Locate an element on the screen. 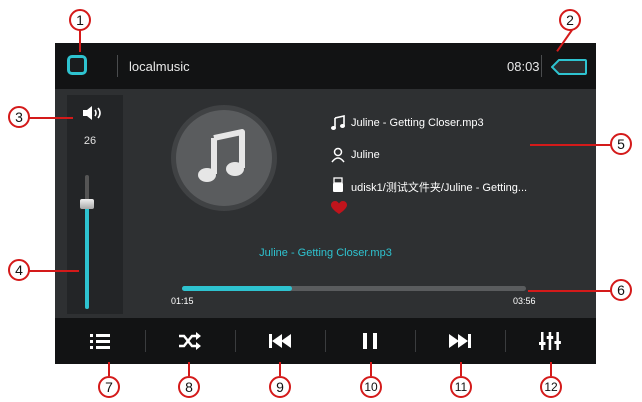 The image size is (642, 402). callout-10: 10 is located at coordinates (371, 387).